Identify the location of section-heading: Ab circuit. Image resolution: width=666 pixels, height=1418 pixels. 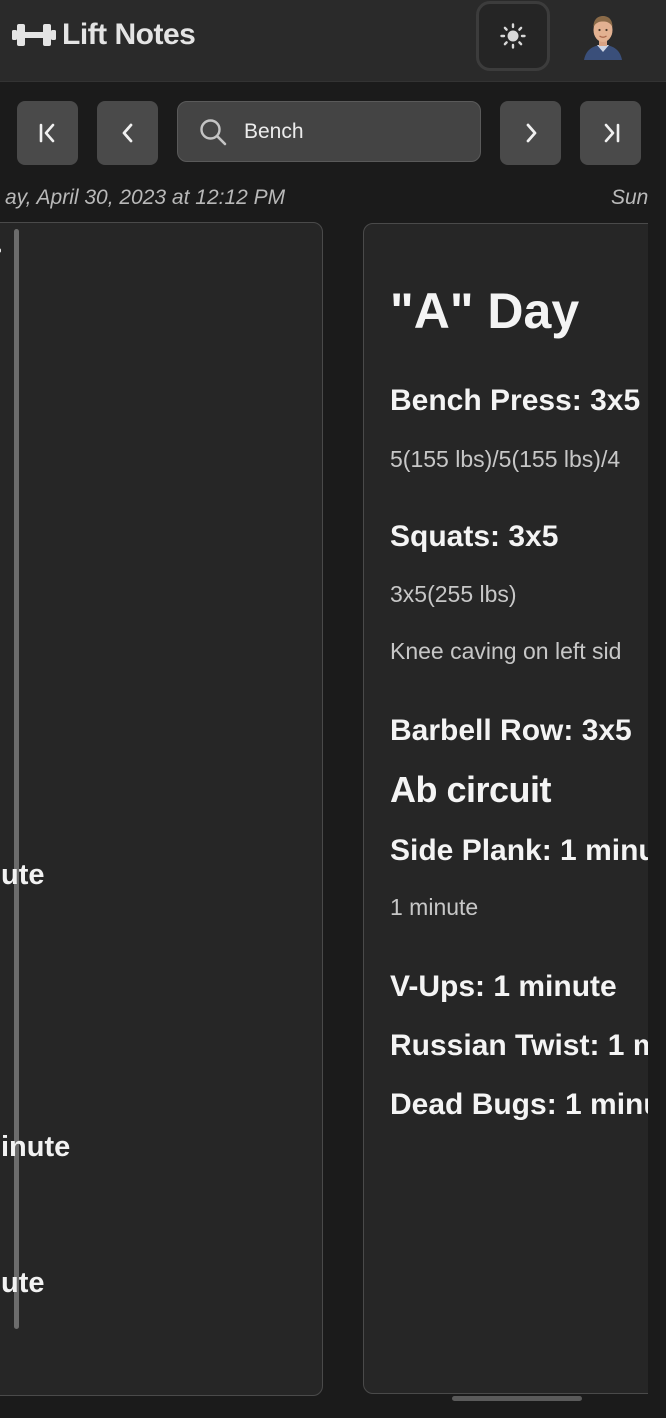
(471, 789).